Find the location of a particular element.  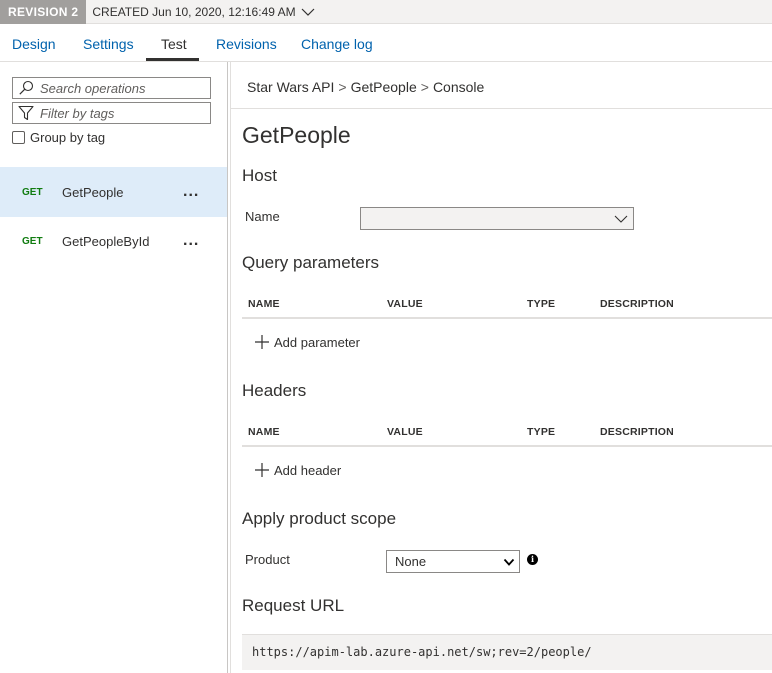

breadcrumb-item-api: Star Wars API is located at coordinates (290, 87).